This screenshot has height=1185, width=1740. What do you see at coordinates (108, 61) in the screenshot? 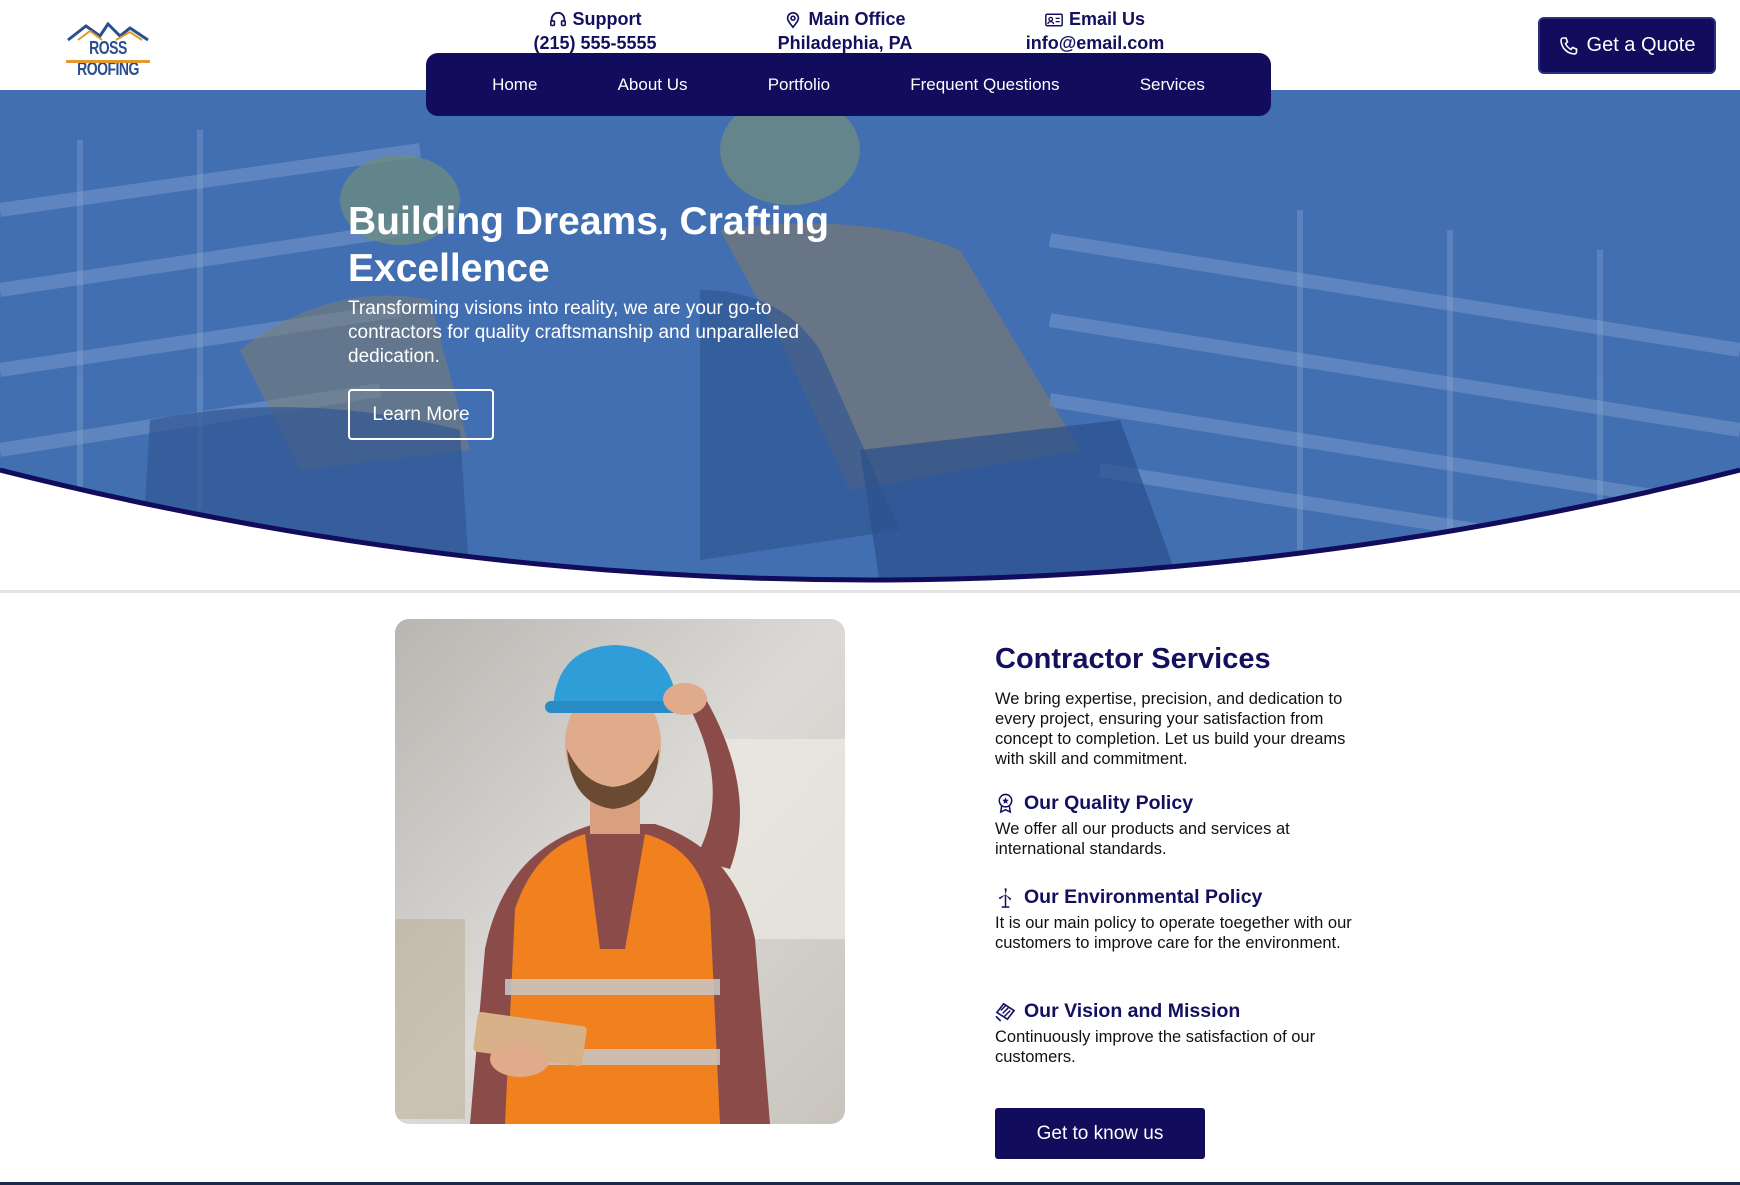
I see `logo-underline` at bounding box center [108, 61].